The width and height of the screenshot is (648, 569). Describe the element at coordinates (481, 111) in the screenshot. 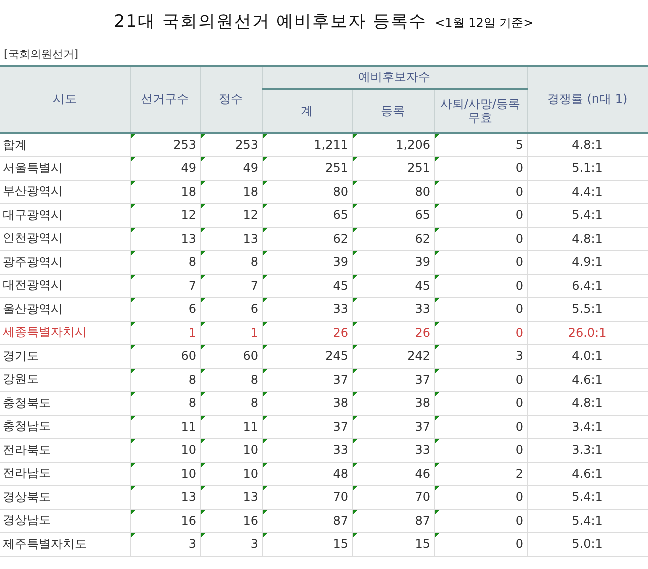

I see `column-header: 사퇴/사망/등록무효` at that location.